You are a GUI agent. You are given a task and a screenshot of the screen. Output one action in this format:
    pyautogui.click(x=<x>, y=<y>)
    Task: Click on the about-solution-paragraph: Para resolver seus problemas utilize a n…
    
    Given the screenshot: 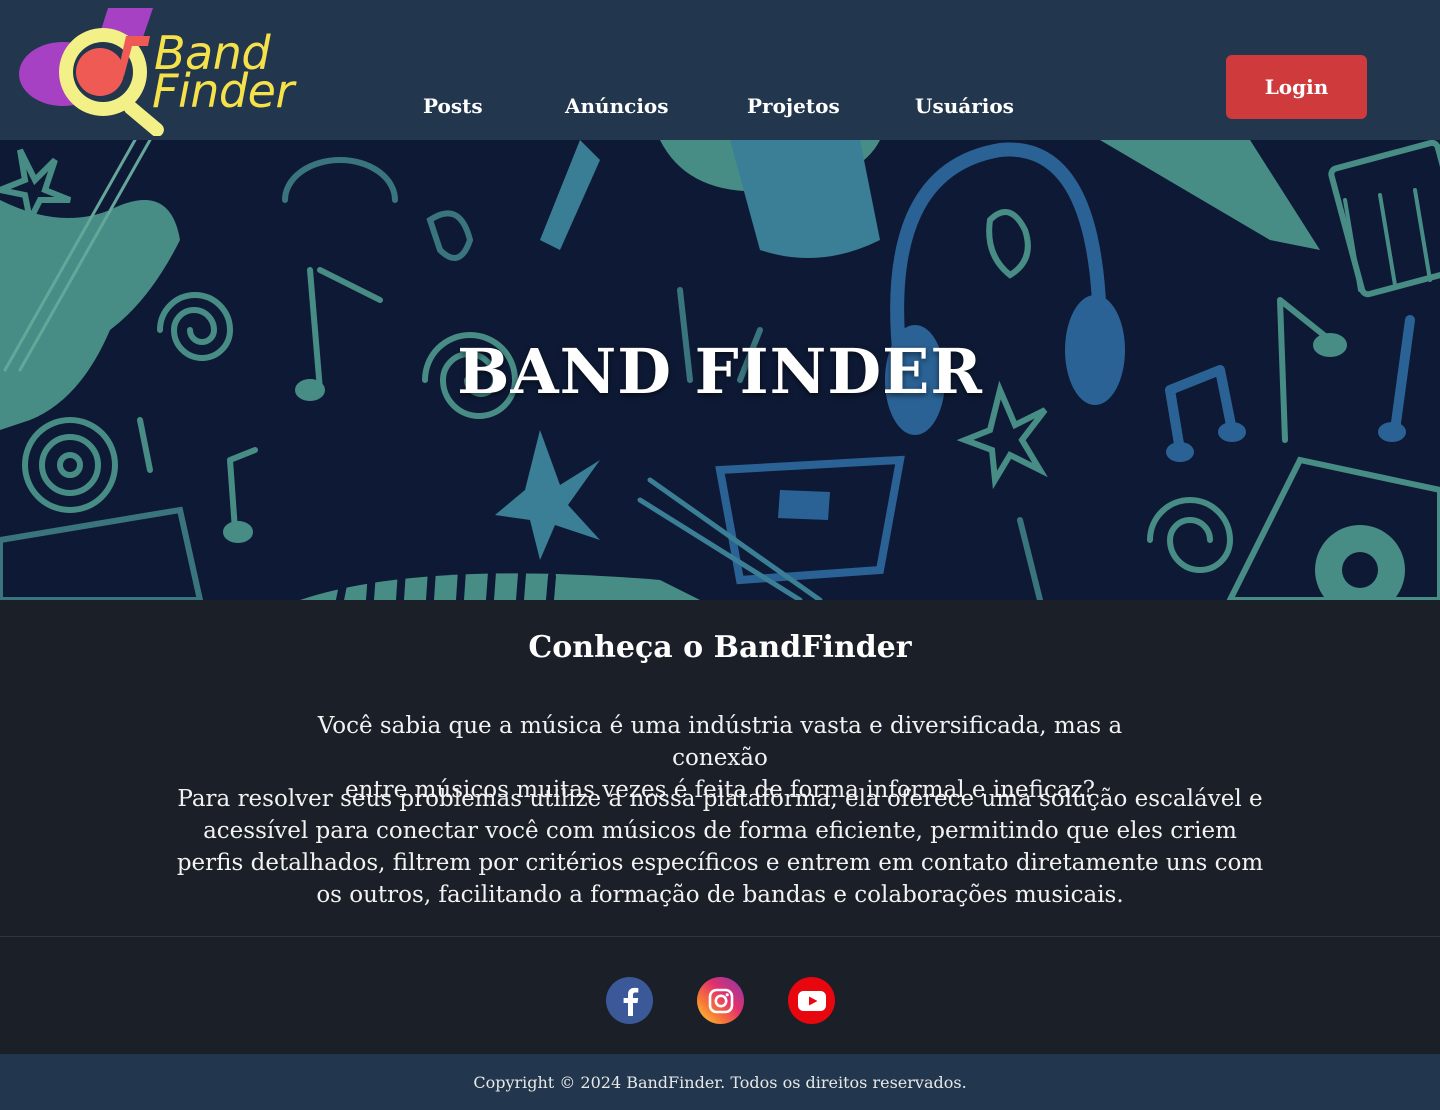 What is the action you would take?
    pyautogui.click(x=720, y=847)
    